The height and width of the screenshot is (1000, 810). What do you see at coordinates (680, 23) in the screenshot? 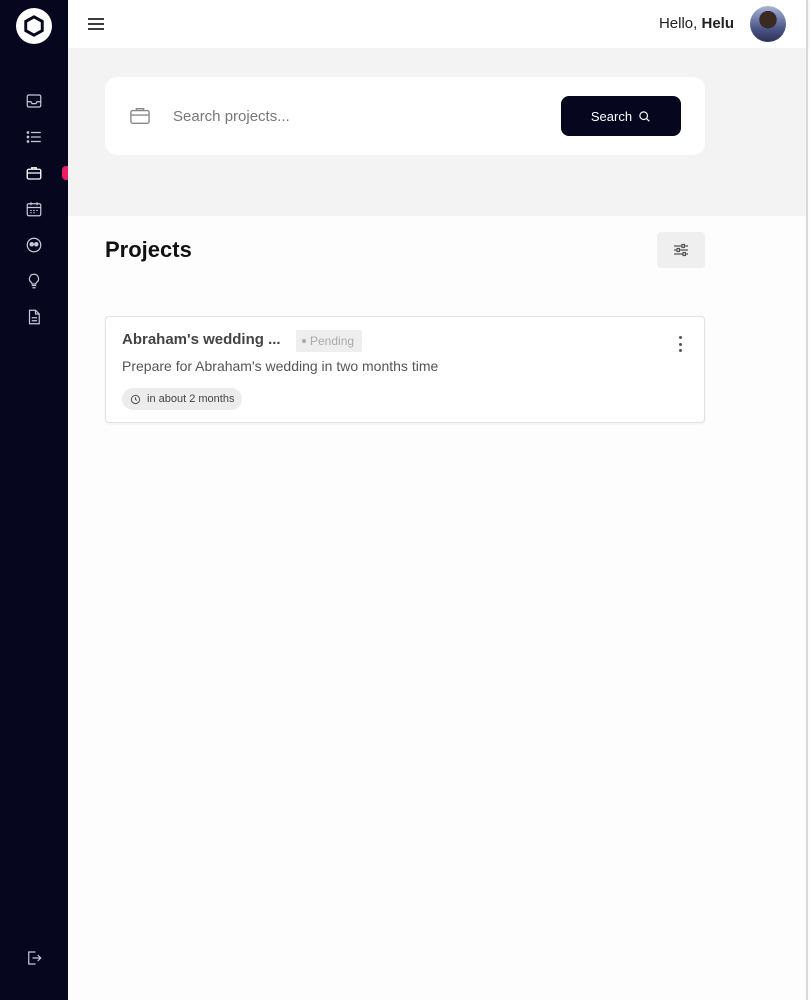
I see `greeting-prefix: Hello,` at bounding box center [680, 23].